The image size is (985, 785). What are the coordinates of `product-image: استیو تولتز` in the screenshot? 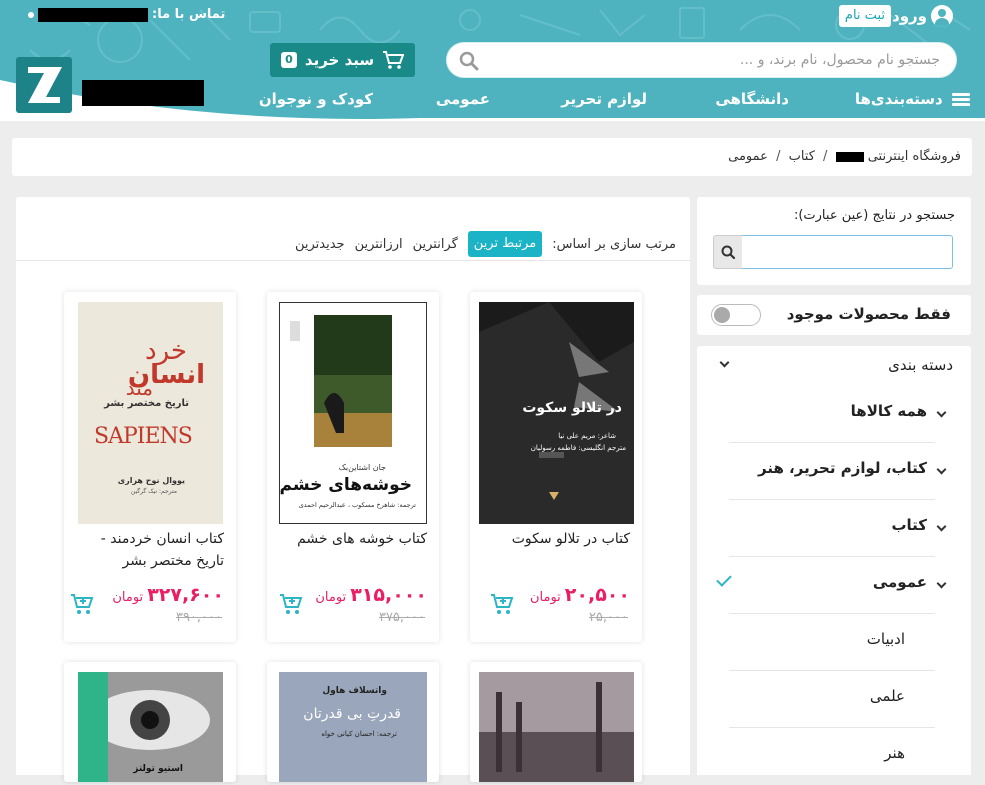 It's located at (150, 727).